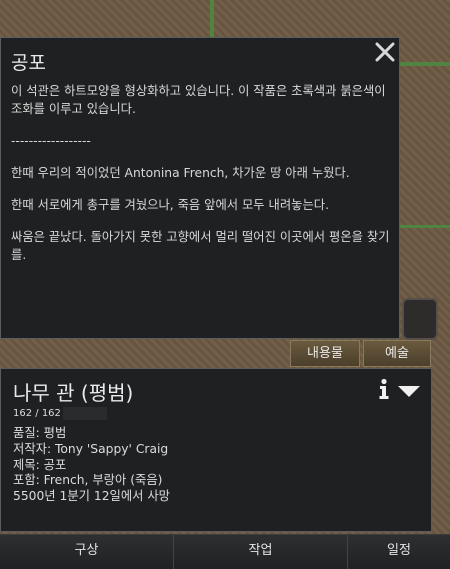 This screenshot has width=450, height=569. What do you see at coordinates (91, 448) in the screenshot?
I see `author-line: 저작자: Tony 'Sappy' Craig` at bounding box center [91, 448].